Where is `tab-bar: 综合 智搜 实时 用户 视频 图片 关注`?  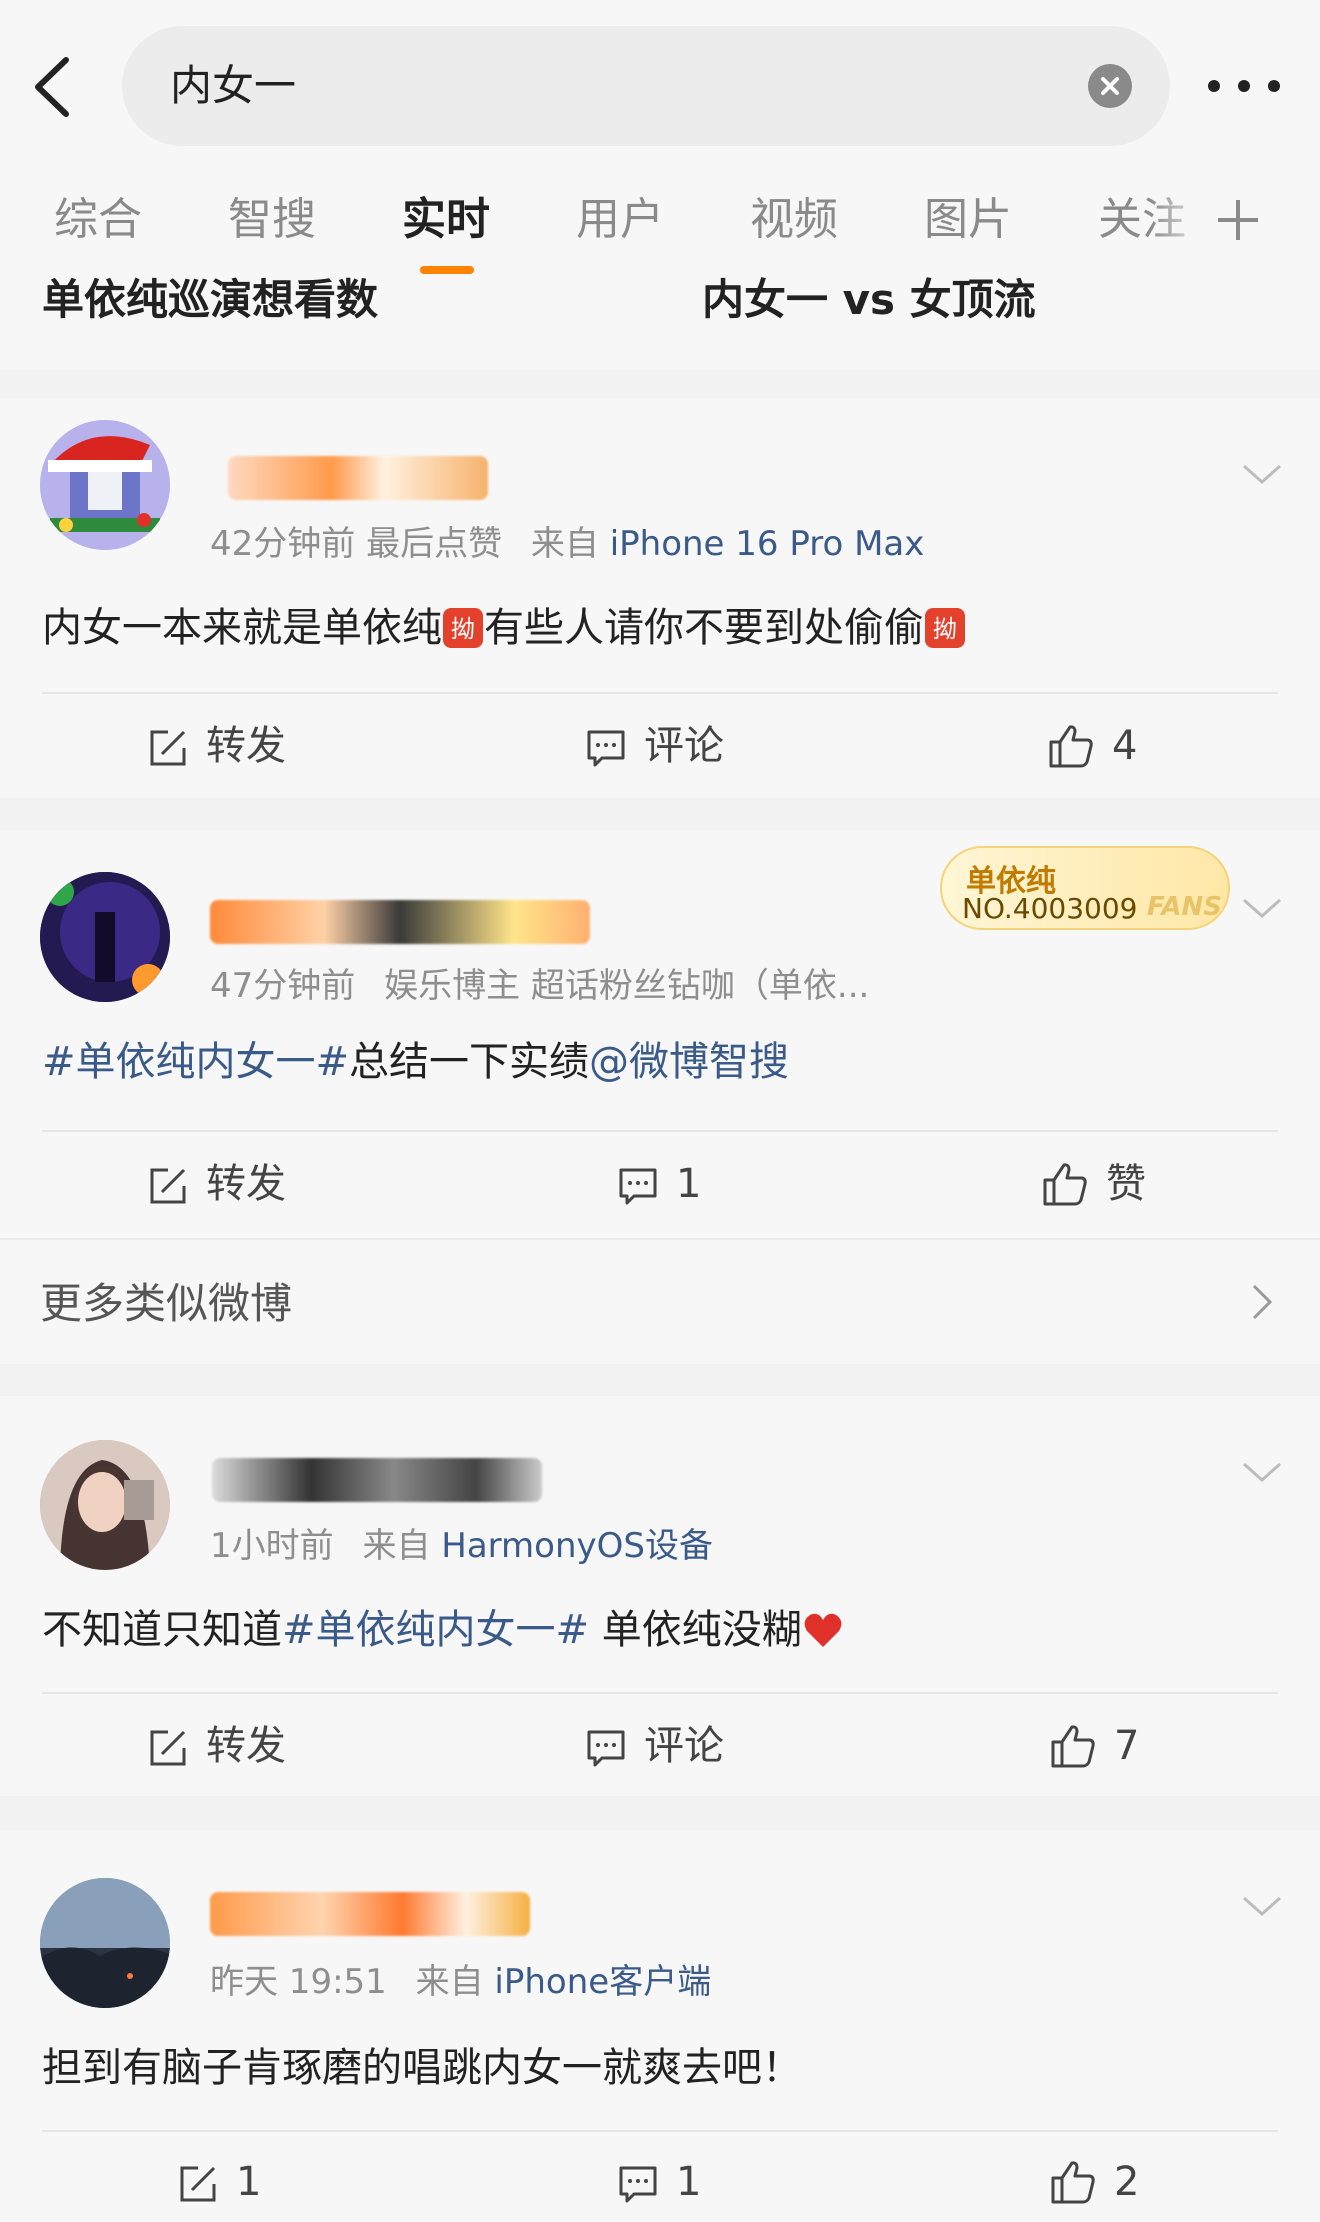 tab-bar: 综合 智搜 实时 用户 视频 图片 关注 is located at coordinates (660, 228).